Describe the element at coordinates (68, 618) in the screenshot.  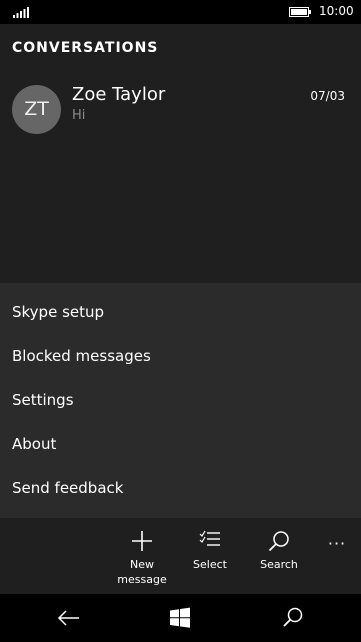
I see `back-icon` at that location.